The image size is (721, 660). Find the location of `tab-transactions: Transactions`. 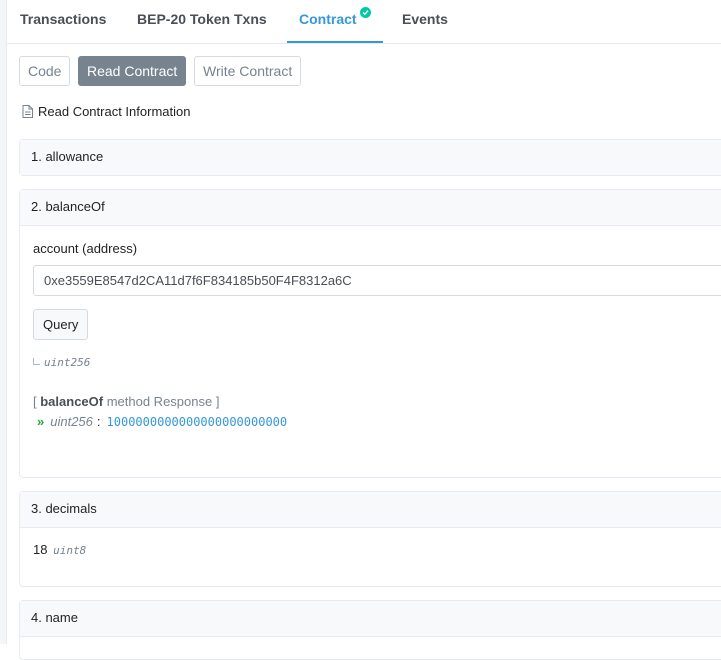

tab-transactions: Transactions is located at coordinates (63, 21).